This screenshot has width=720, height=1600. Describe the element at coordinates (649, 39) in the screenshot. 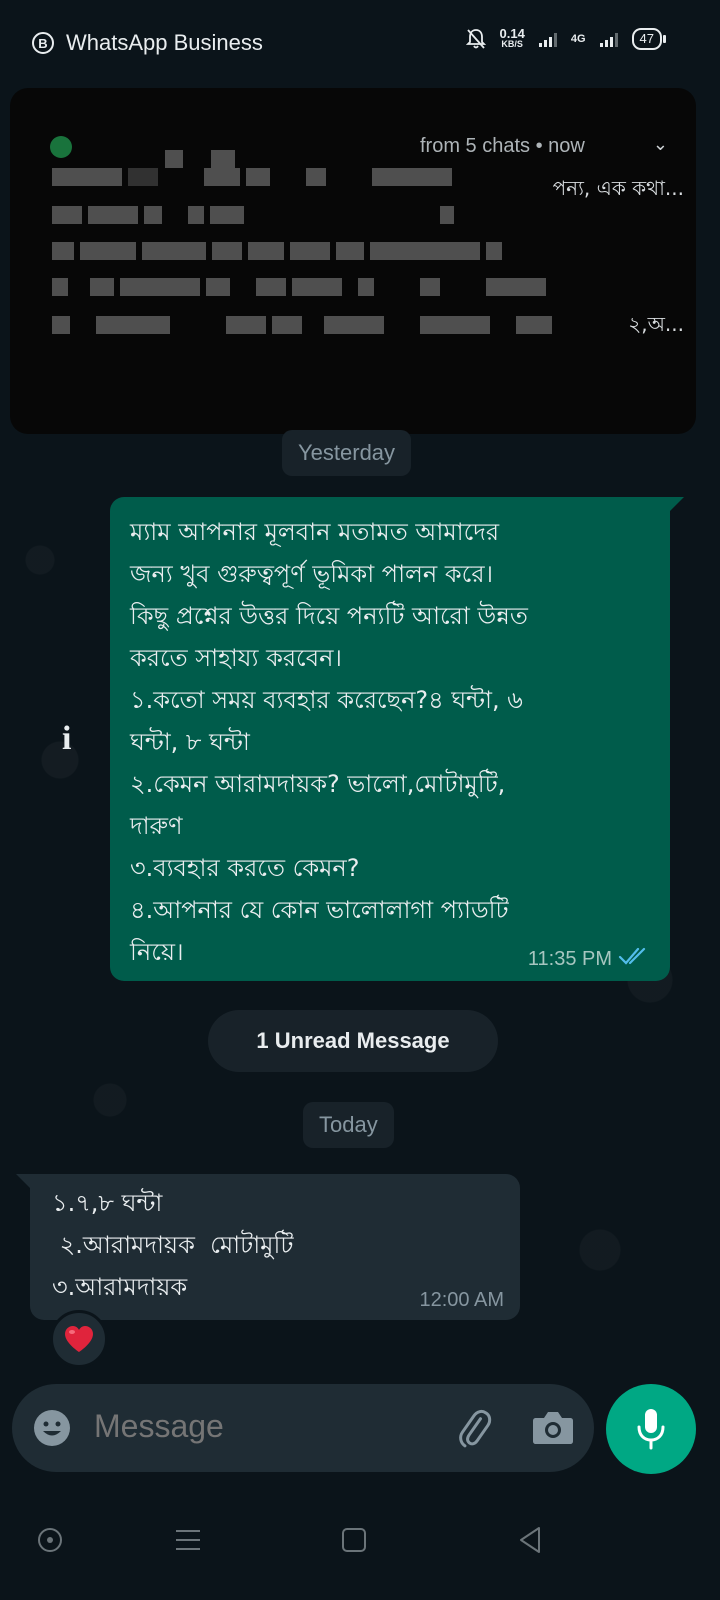

I see `battery-indicator: 47` at that location.